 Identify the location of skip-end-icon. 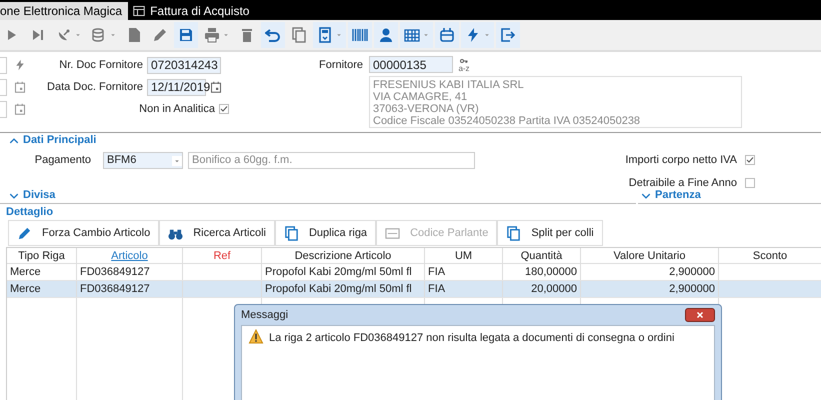
(38, 35).